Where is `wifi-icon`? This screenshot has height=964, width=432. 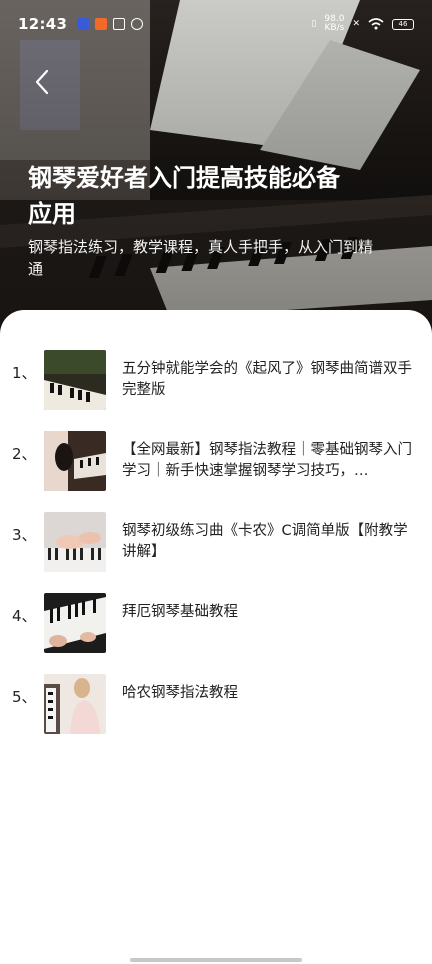
wifi-icon is located at coordinates (376, 24).